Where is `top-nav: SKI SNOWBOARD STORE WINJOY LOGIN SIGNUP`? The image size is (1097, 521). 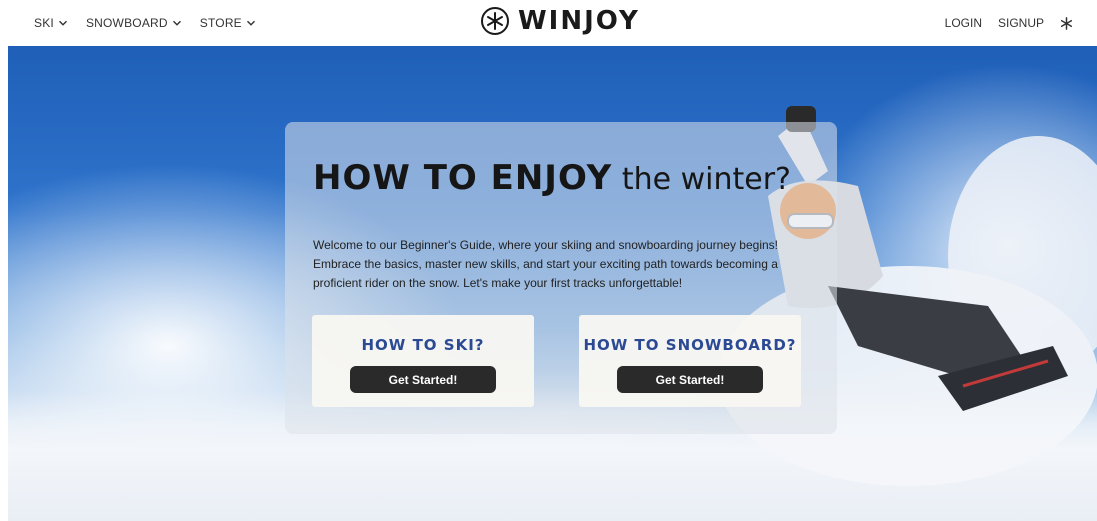 top-nav: SKI SNOWBOARD STORE WINJOY LOGIN SIGNUP is located at coordinates (548, 23).